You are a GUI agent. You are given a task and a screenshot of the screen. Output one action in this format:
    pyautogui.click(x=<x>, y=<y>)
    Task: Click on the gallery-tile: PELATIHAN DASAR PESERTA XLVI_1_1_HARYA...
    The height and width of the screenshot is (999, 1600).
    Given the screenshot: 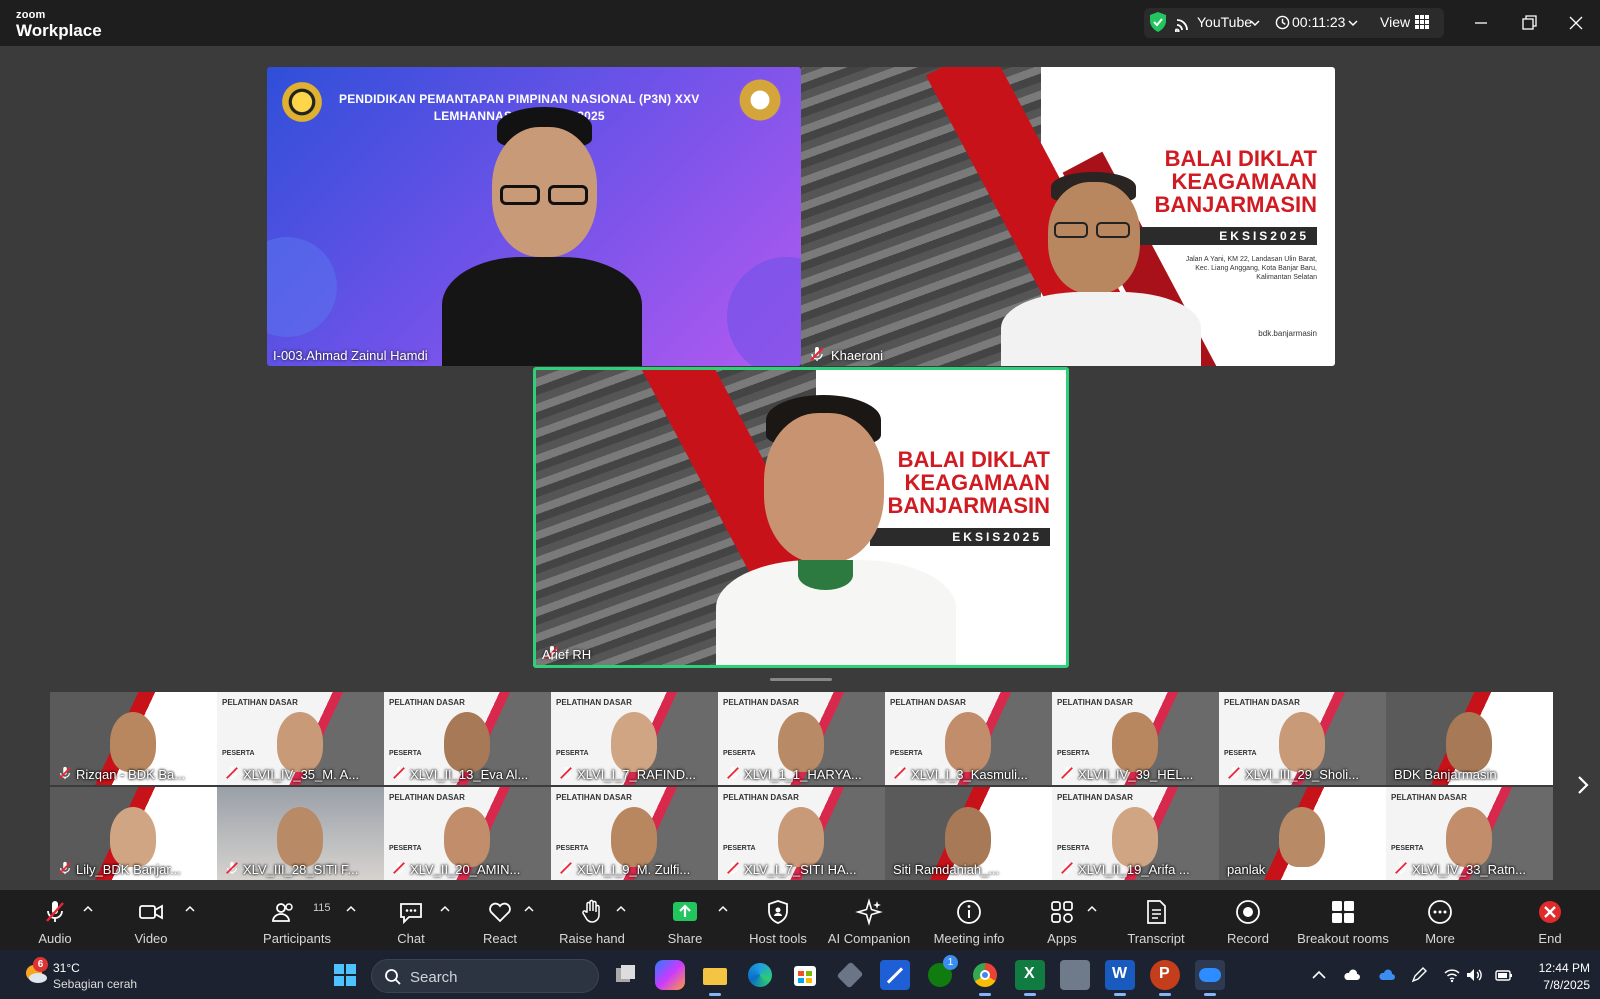 What is the action you would take?
    pyautogui.click(x=801, y=738)
    